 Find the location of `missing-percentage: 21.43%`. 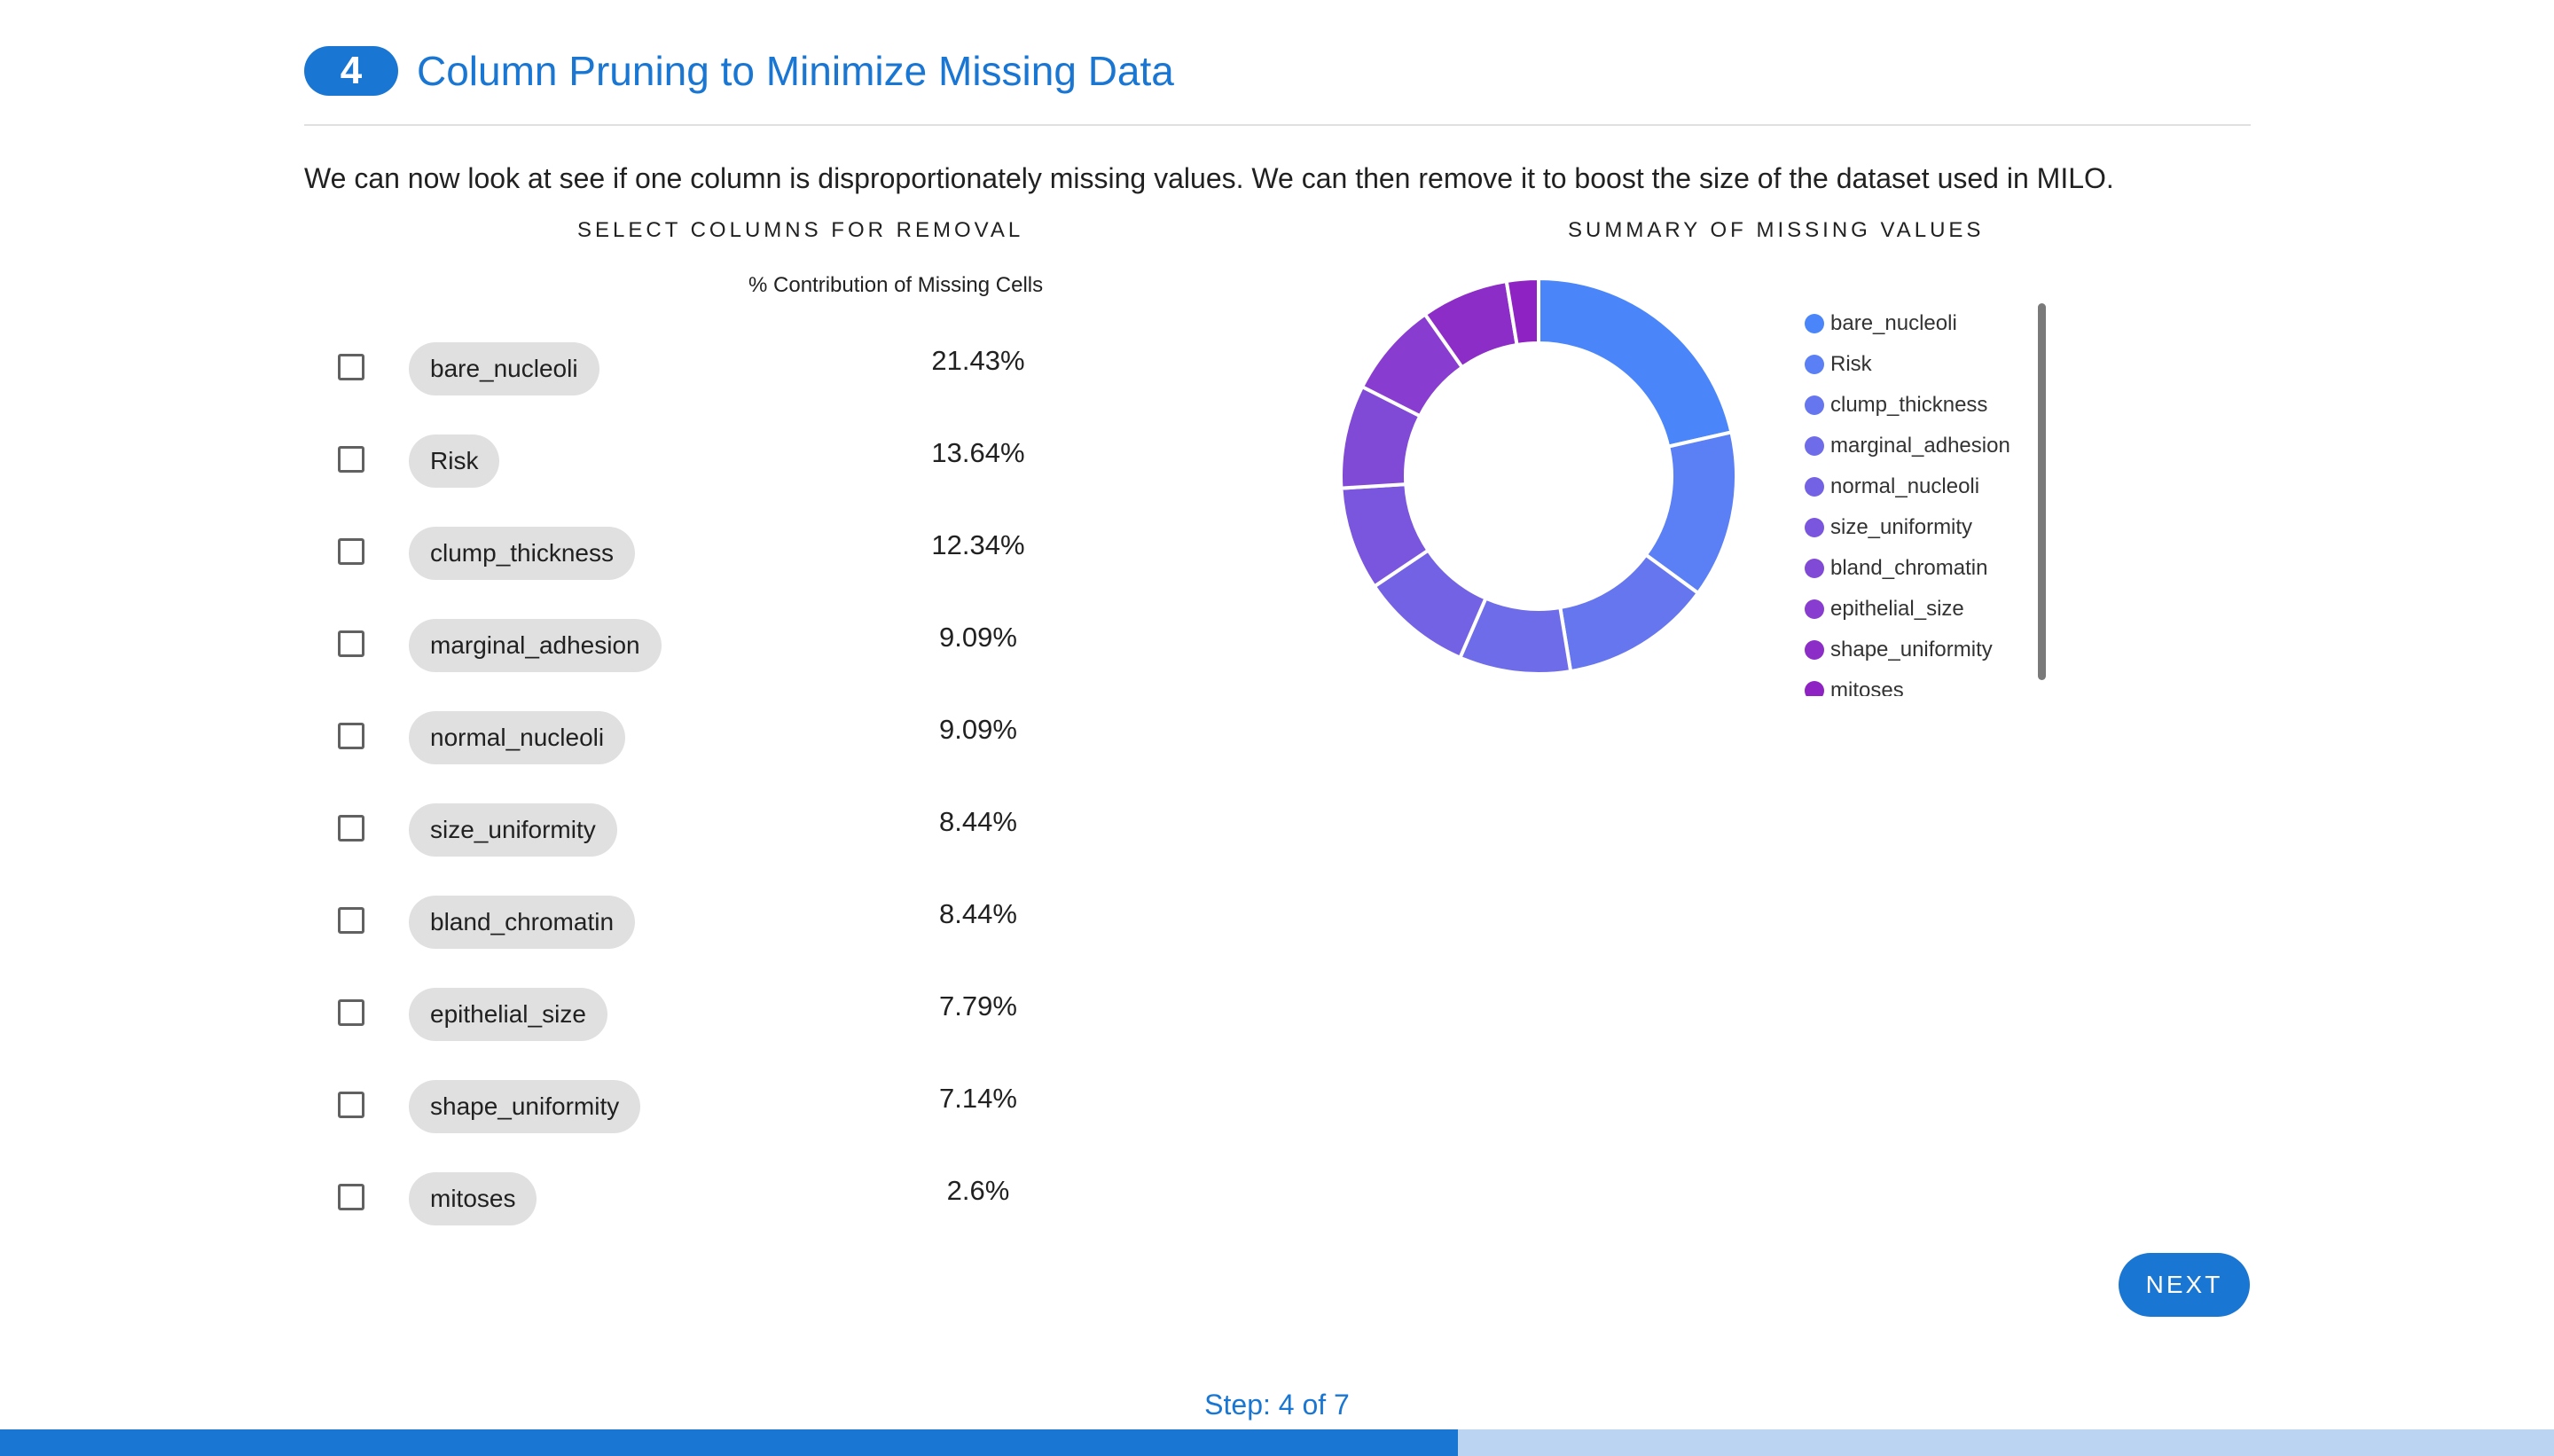

missing-percentage: 21.43% is located at coordinates (978, 360).